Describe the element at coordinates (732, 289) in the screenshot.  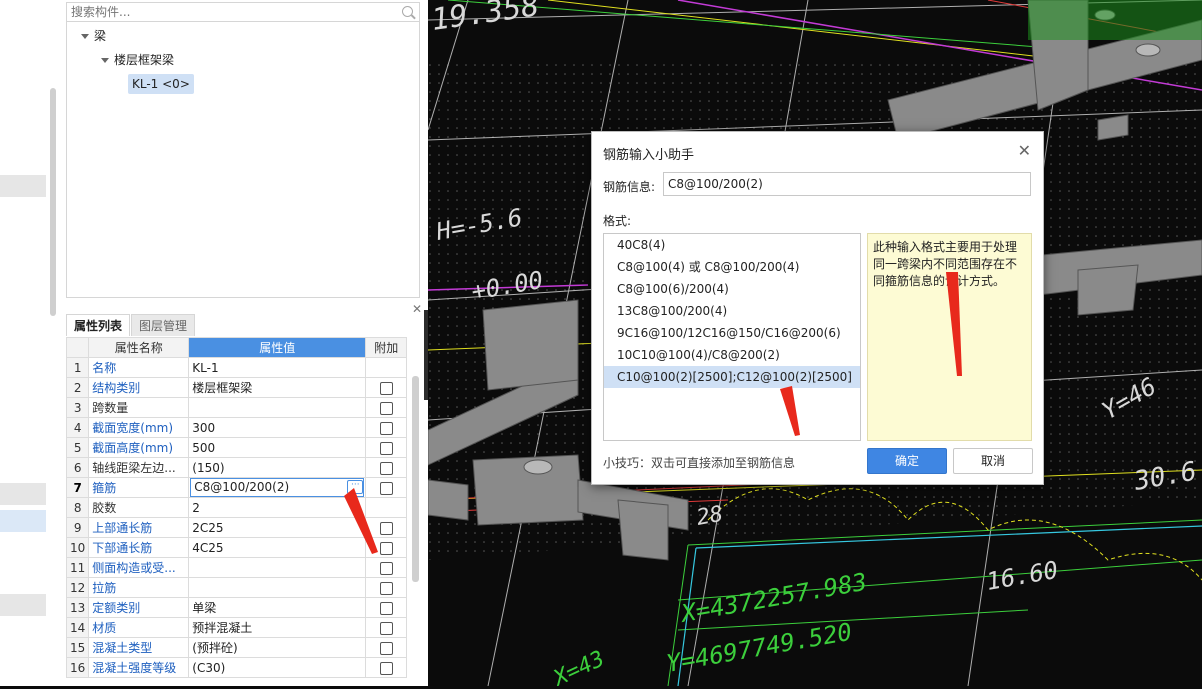
I see `format-list-item: C8@100(6)/200(4)` at that location.